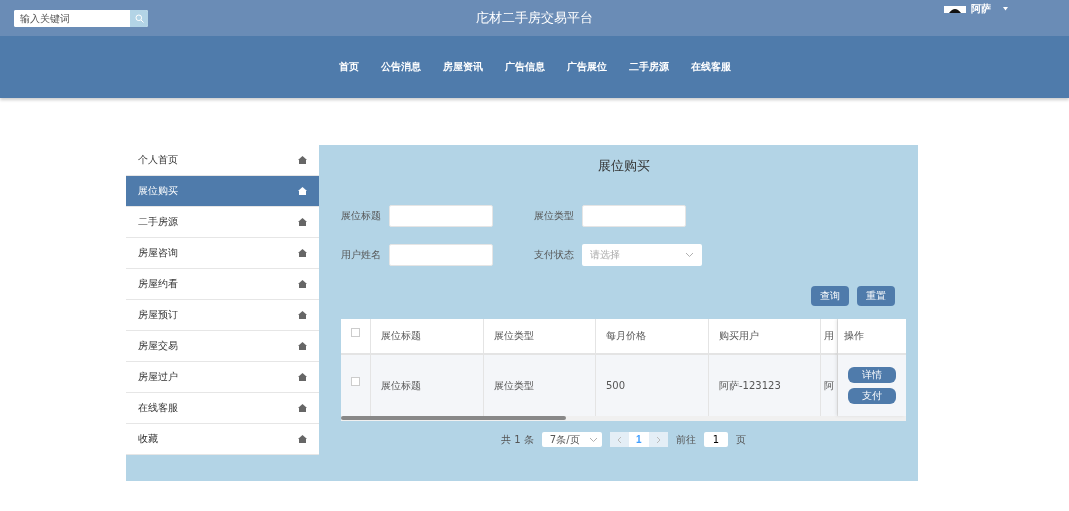 Image resolution: width=1069 pixels, height=511 pixels. What do you see at coordinates (830, 296) in the screenshot?
I see `search-button: 查询` at bounding box center [830, 296].